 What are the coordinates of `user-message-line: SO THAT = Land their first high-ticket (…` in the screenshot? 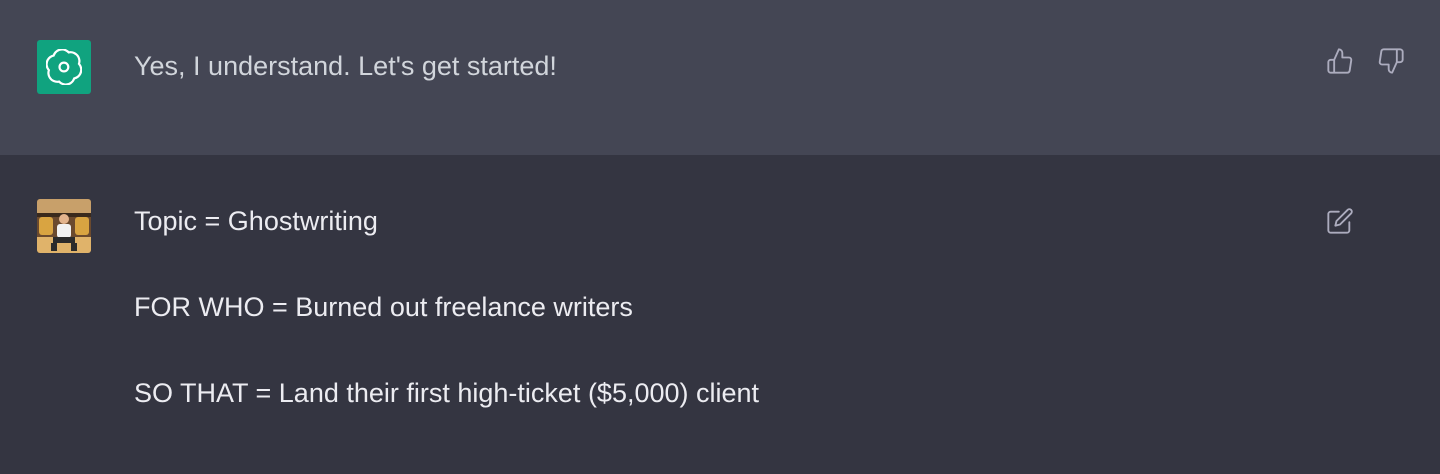 It's located at (447, 393).